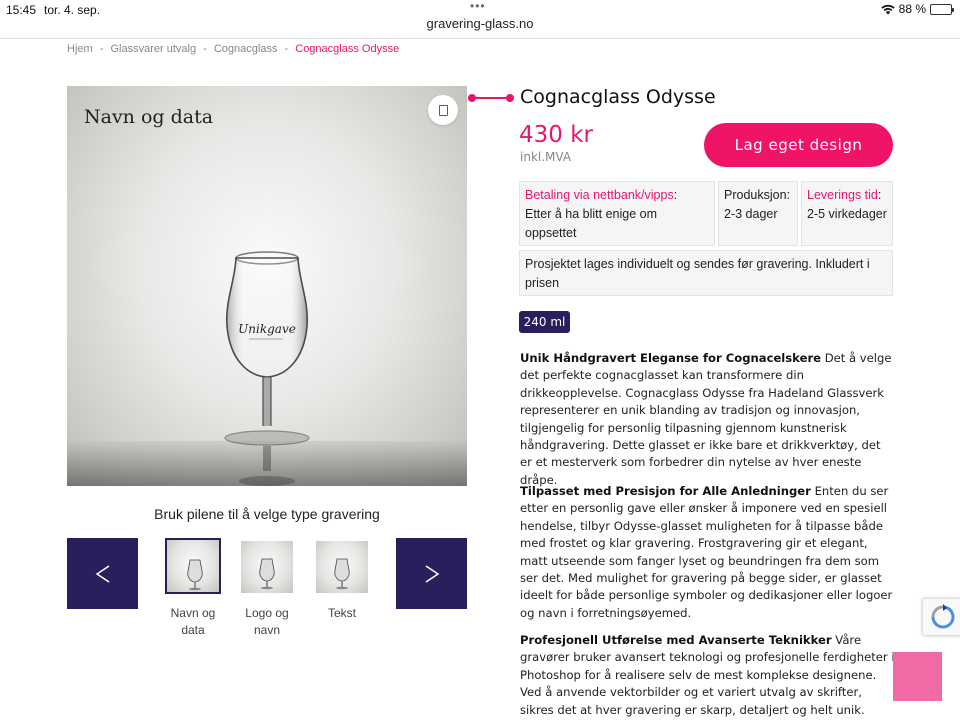  What do you see at coordinates (675, 195) in the screenshot?
I see `payment-colon: :` at bounding box center [675, 195].